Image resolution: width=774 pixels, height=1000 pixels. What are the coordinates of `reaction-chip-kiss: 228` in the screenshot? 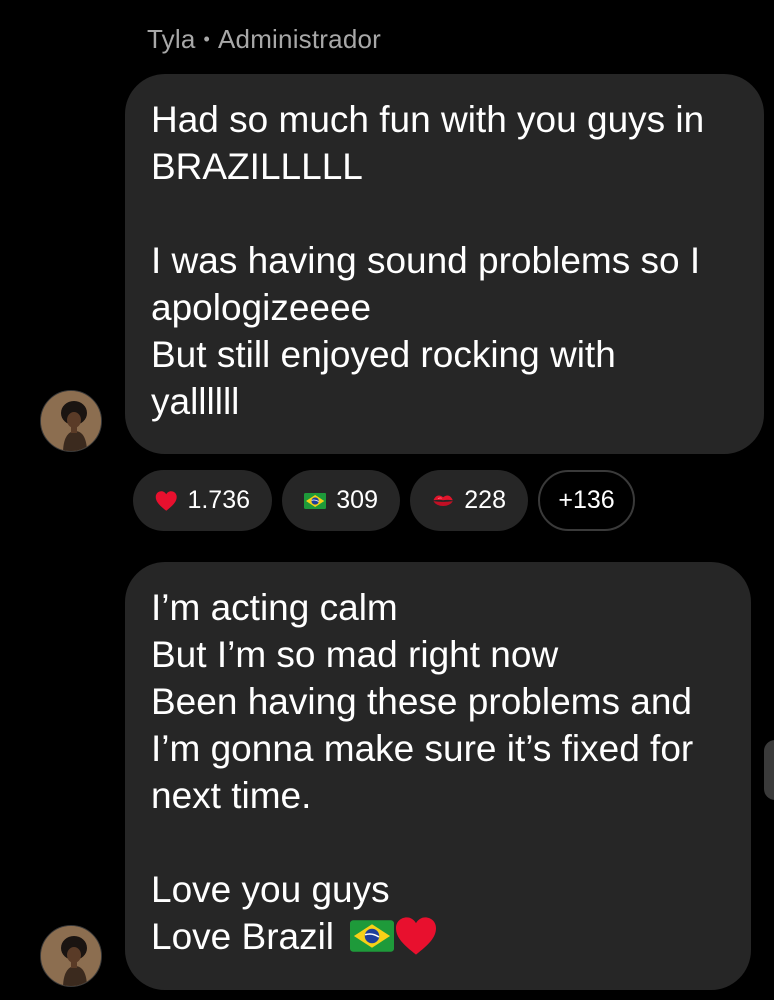 It's located at (469, 500).